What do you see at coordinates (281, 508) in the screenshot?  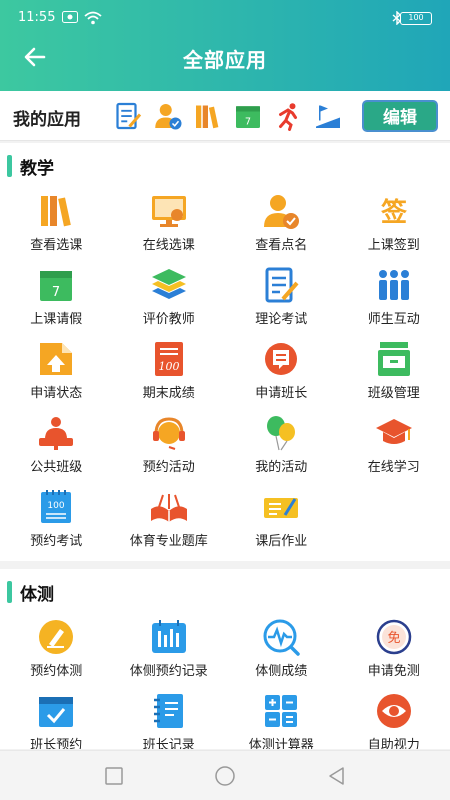 I see `homework-icon` at bounding box center [281, 508].